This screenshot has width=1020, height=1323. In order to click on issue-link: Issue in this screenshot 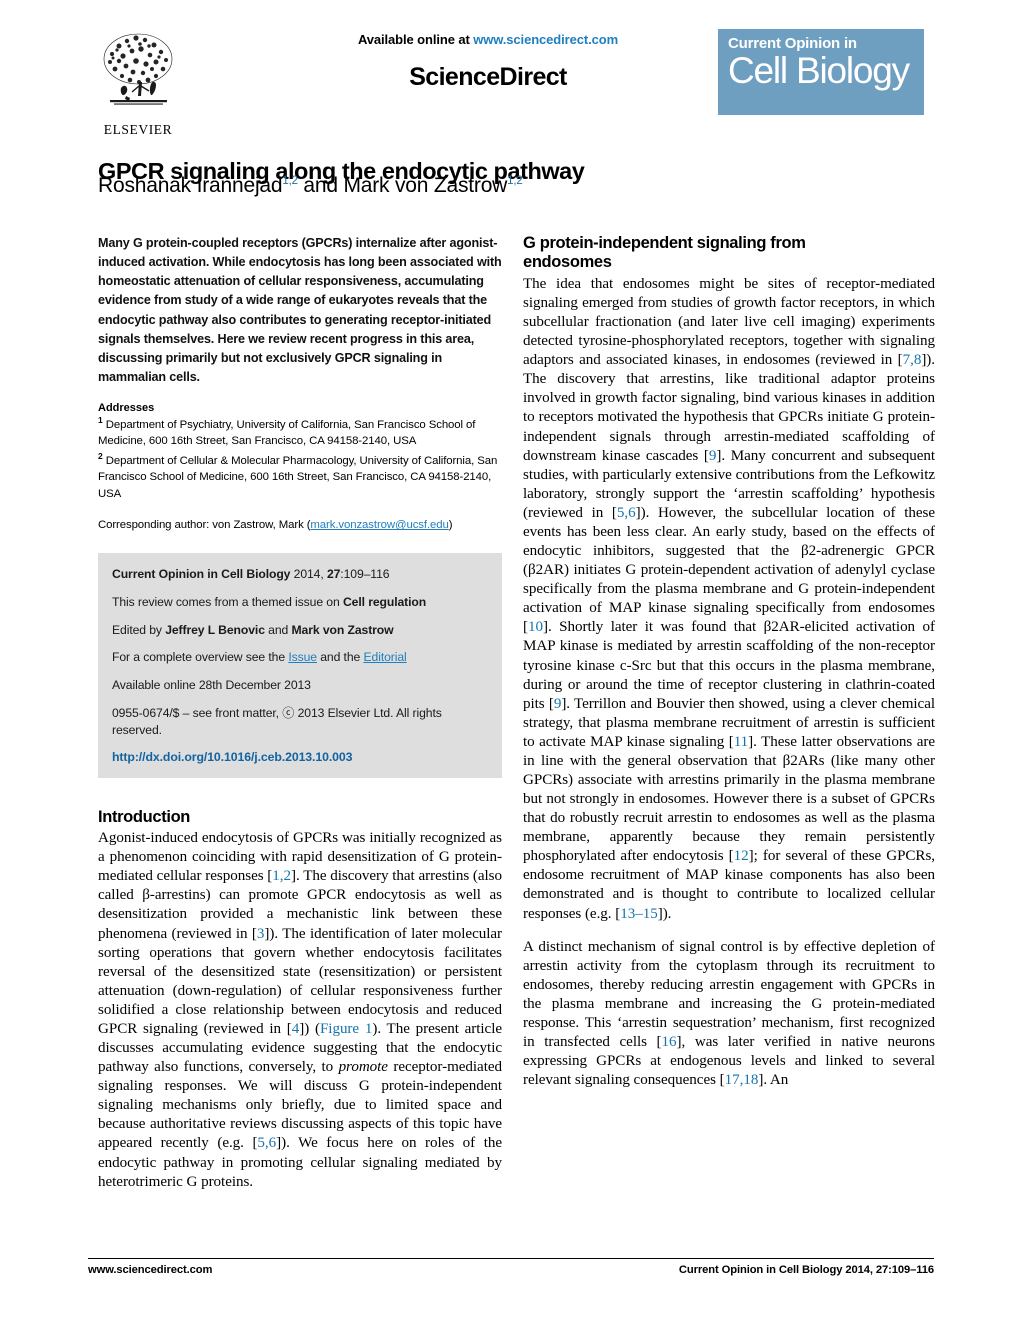, I will do `click(302, 657)`.